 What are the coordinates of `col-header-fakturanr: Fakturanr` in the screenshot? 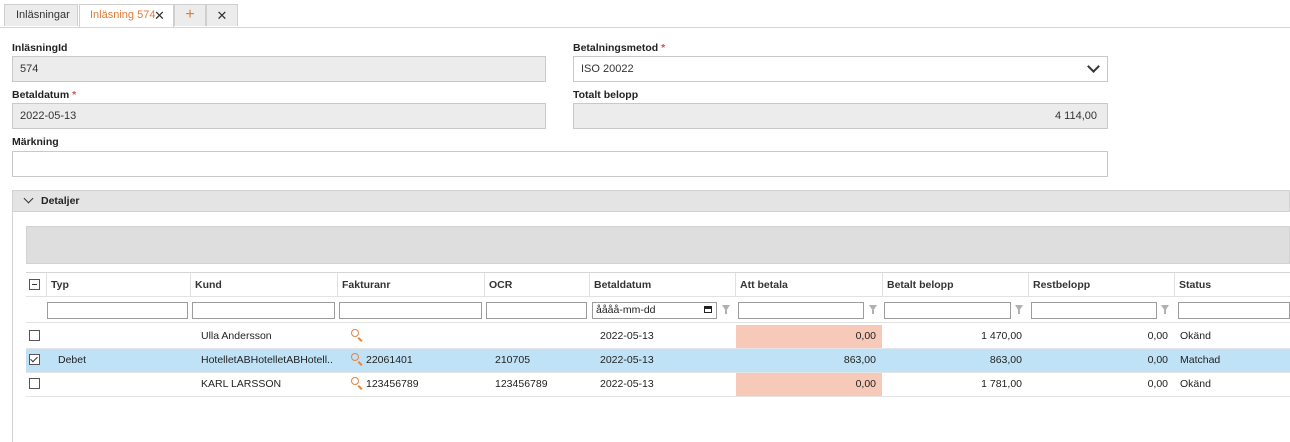 It's located at (410, 285).